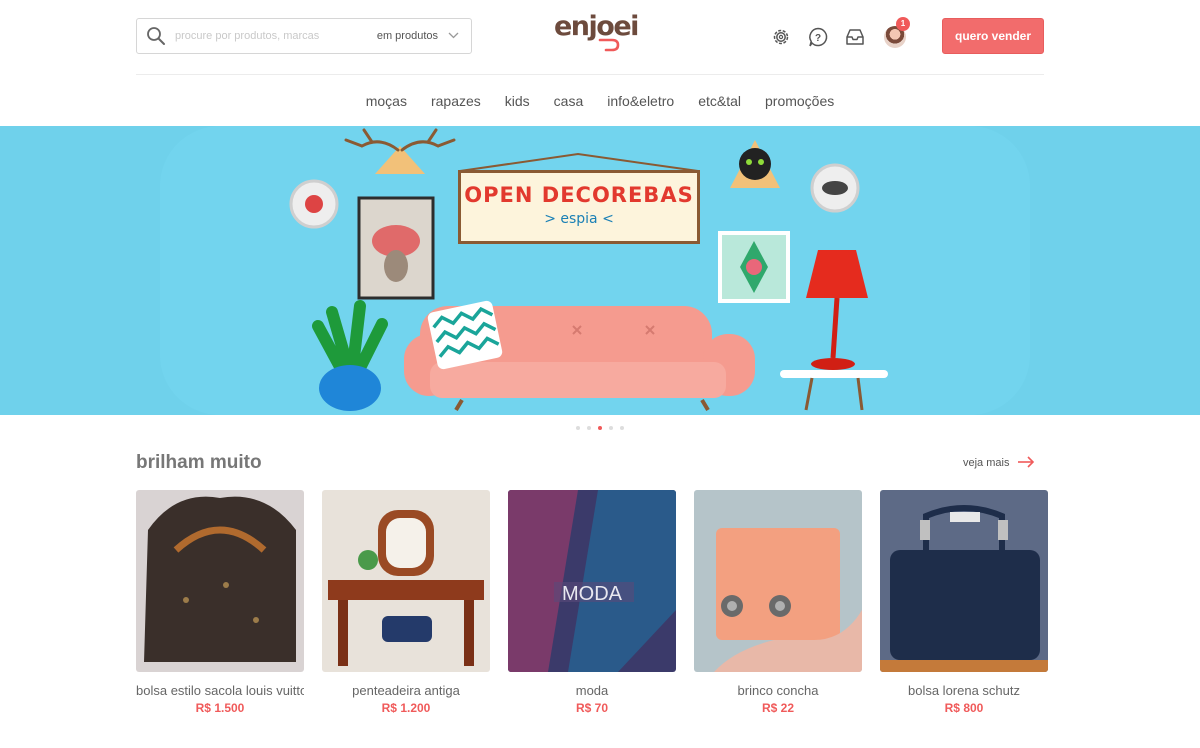 This screenshot has width=1200, height=748. I want to click on nav-item-casa: casa, so click(569, 101).